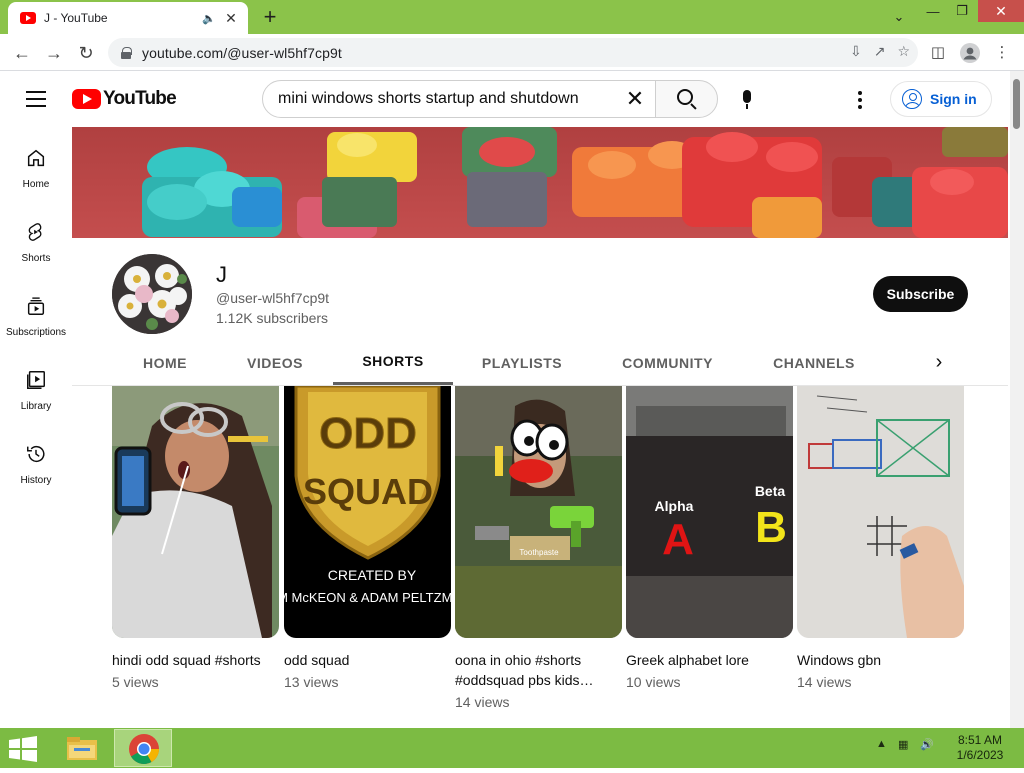  I want to click on short-title: hindi odd squad #shorts, so click(195, 660).